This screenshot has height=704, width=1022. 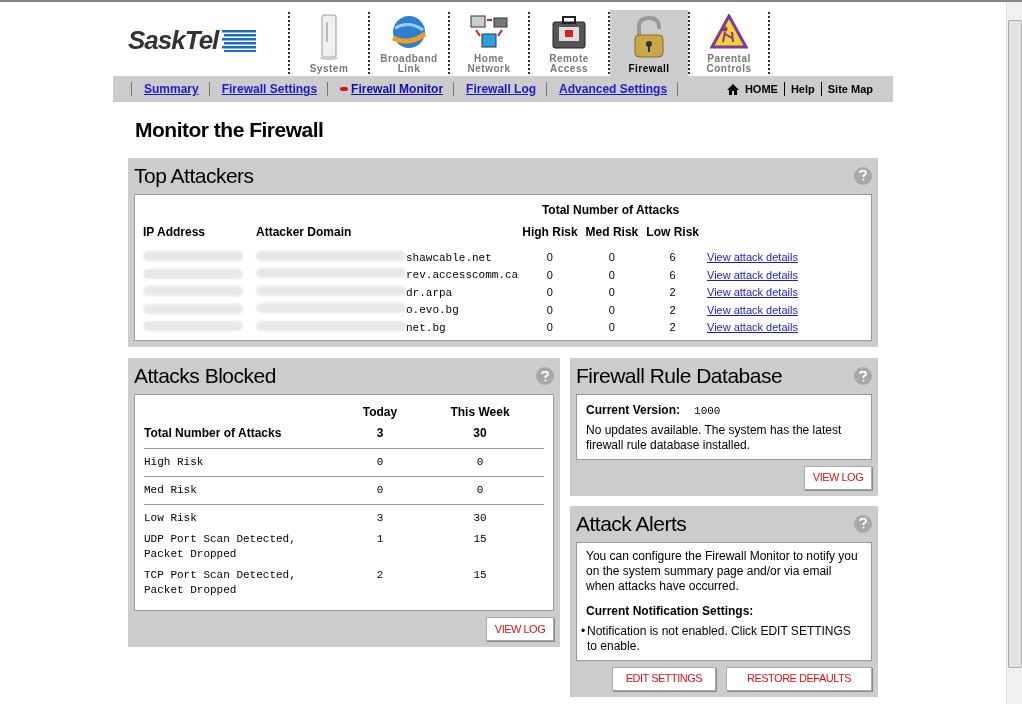 What do you see at coordinates (380, 412) in the screenshot?
I see `column-heading: Today` at bounding box center [380, 412].